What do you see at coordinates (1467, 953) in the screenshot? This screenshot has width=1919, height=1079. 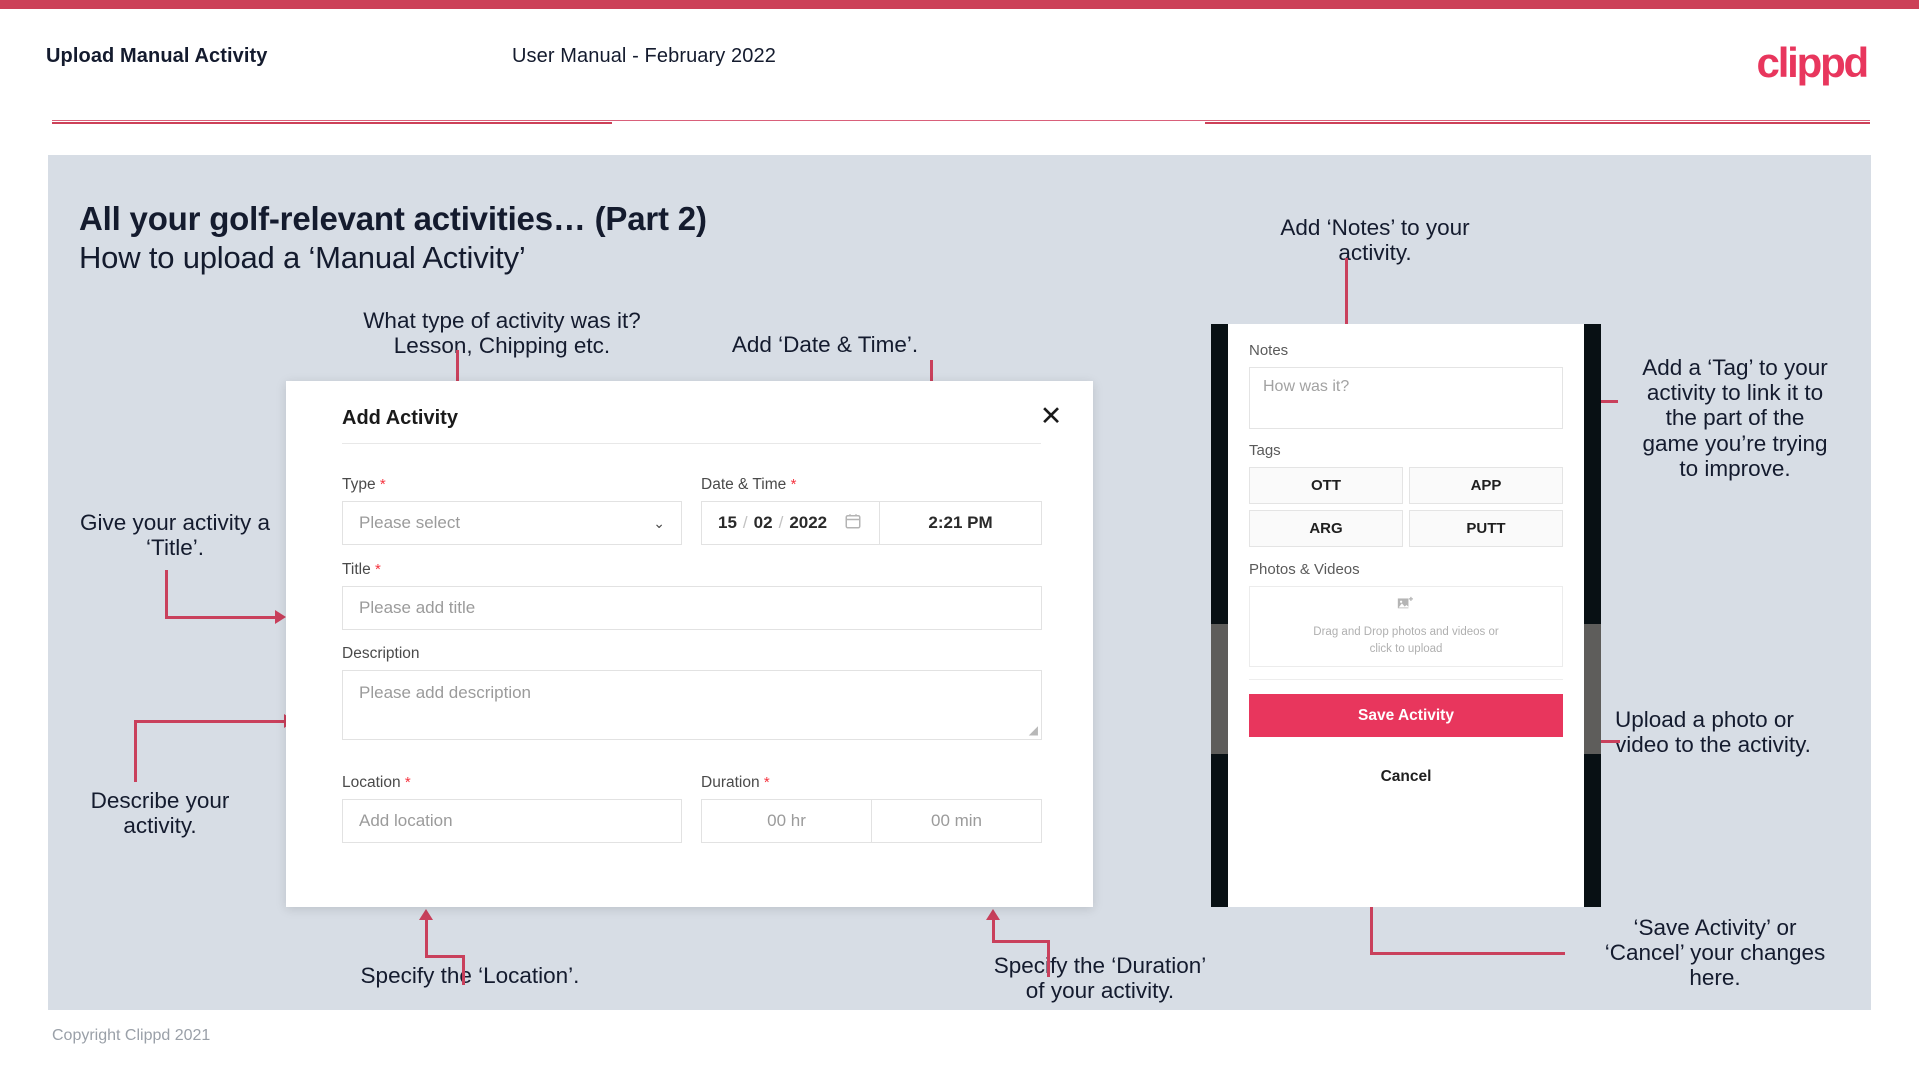 I see `annotation-save-line-h` at bounding box center [1467, 953].